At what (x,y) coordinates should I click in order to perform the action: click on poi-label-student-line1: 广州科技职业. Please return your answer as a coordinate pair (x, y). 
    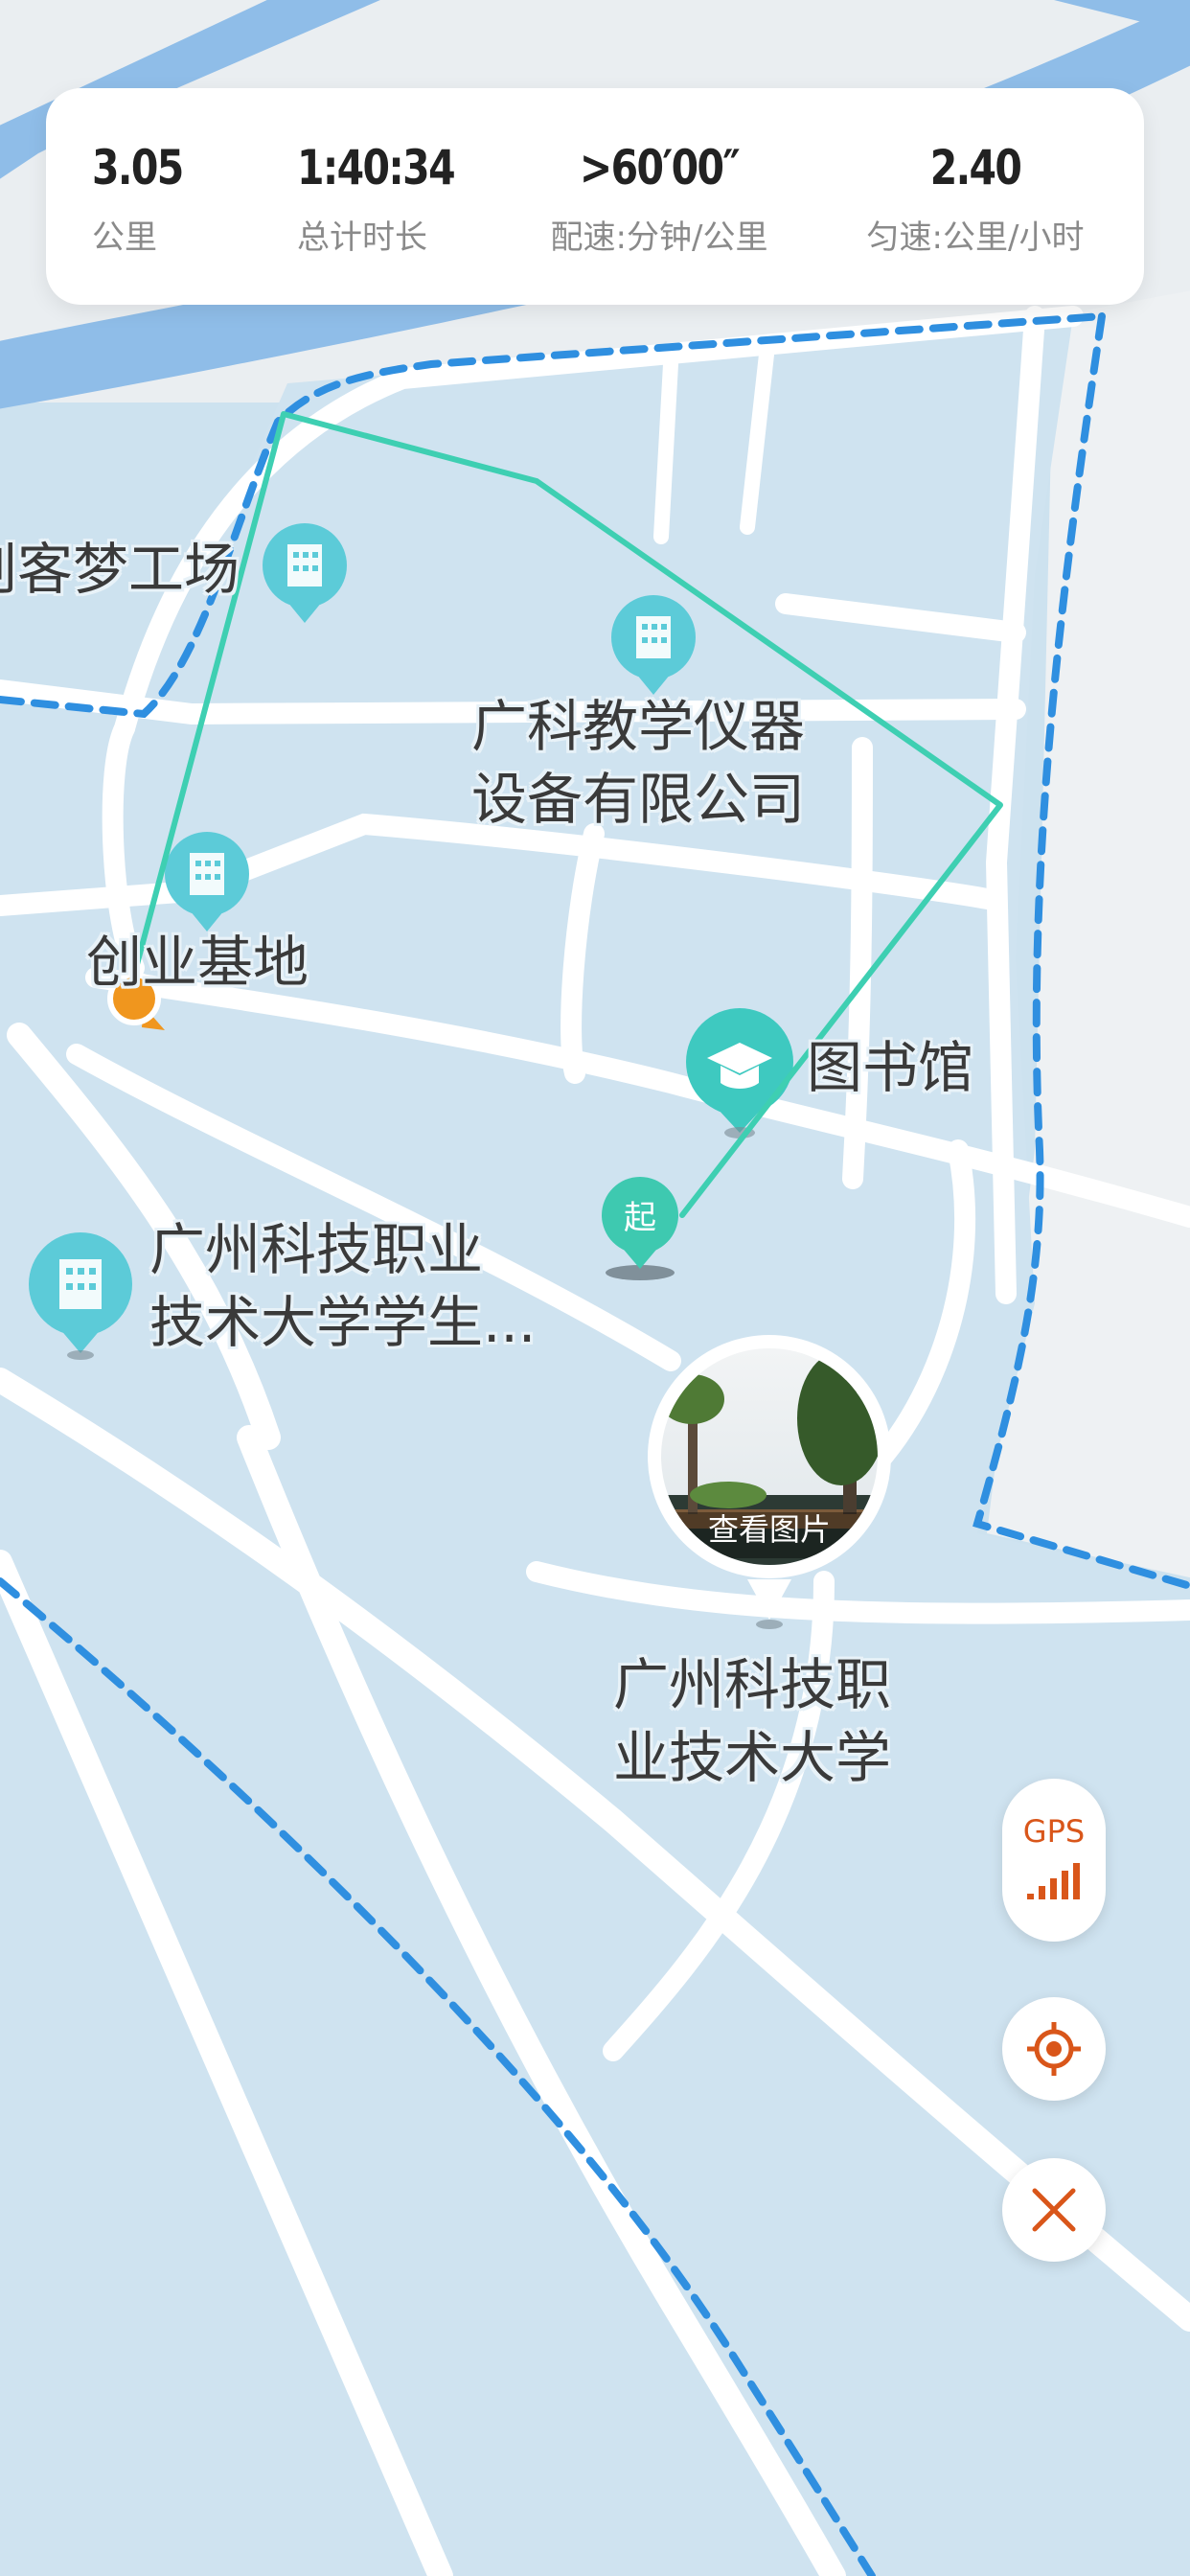
    Looking at the image, I should click on (317, 1249).